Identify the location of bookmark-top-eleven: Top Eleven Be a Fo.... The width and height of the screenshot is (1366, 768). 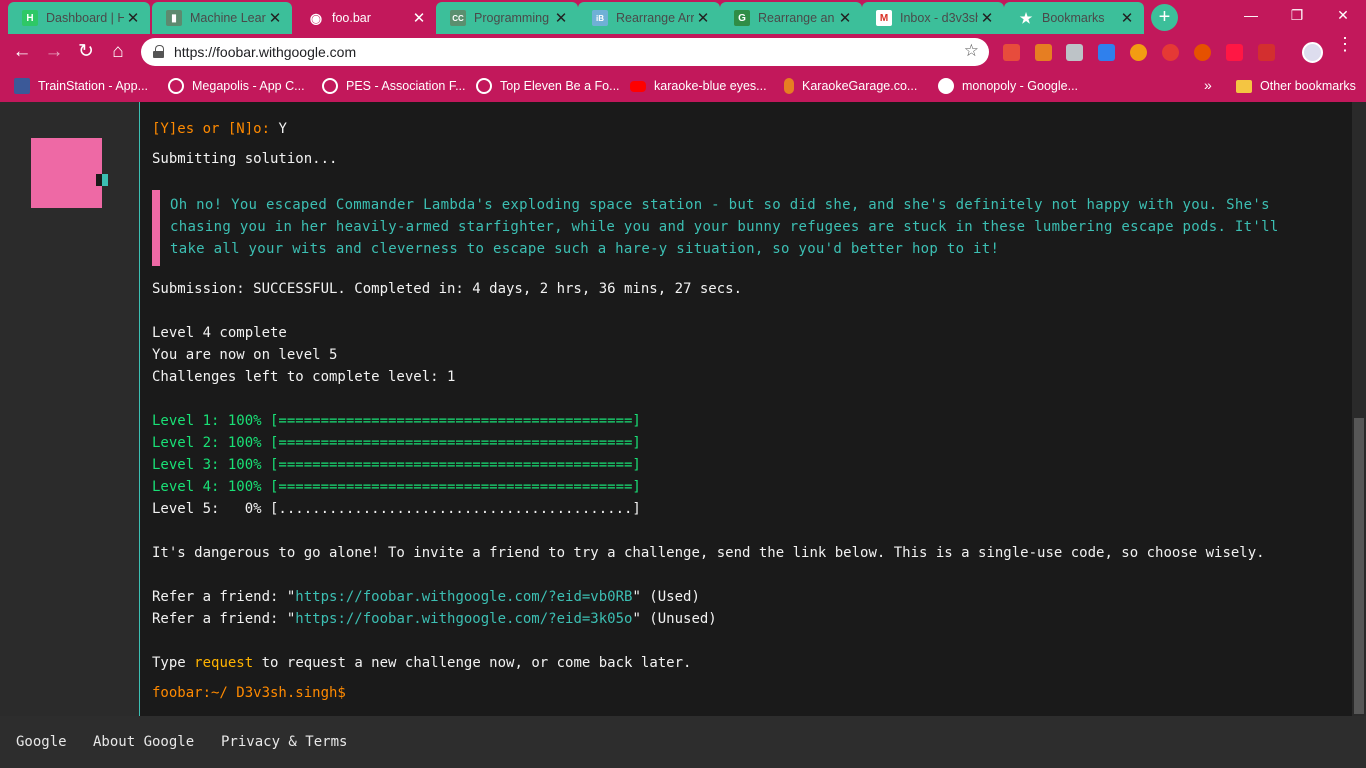
(548, 86).